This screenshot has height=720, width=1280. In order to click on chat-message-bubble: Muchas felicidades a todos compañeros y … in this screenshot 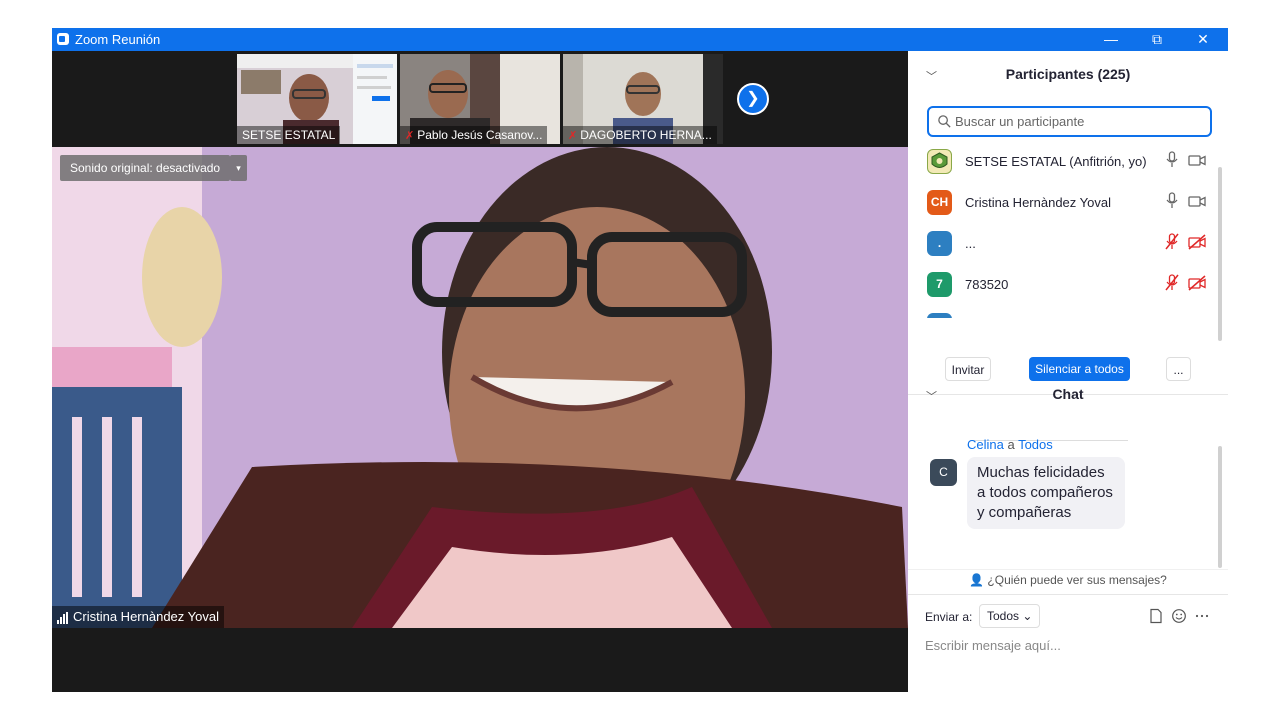, I will do `click(1046, 493)`.